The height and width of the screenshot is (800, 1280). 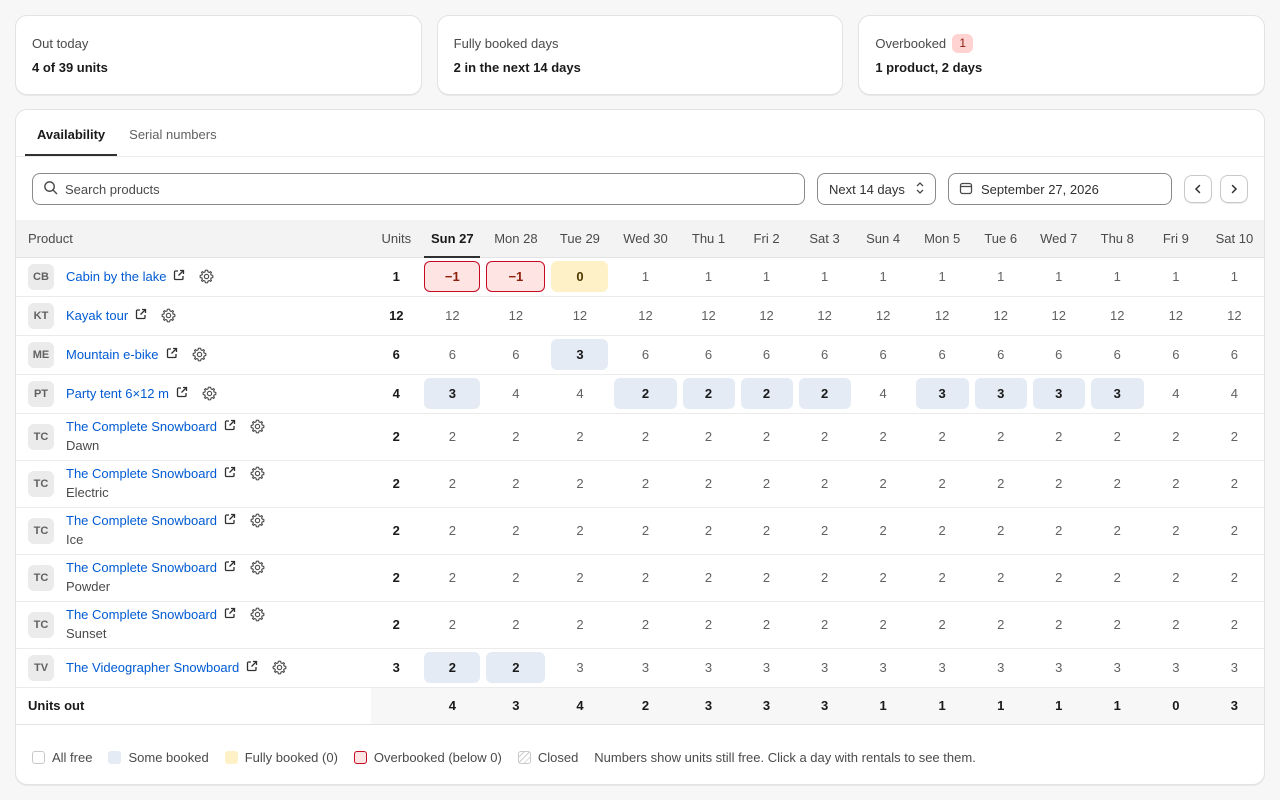 I want to click on product-name-link: The Videographer Snowboard, so click(x=152, y=667).